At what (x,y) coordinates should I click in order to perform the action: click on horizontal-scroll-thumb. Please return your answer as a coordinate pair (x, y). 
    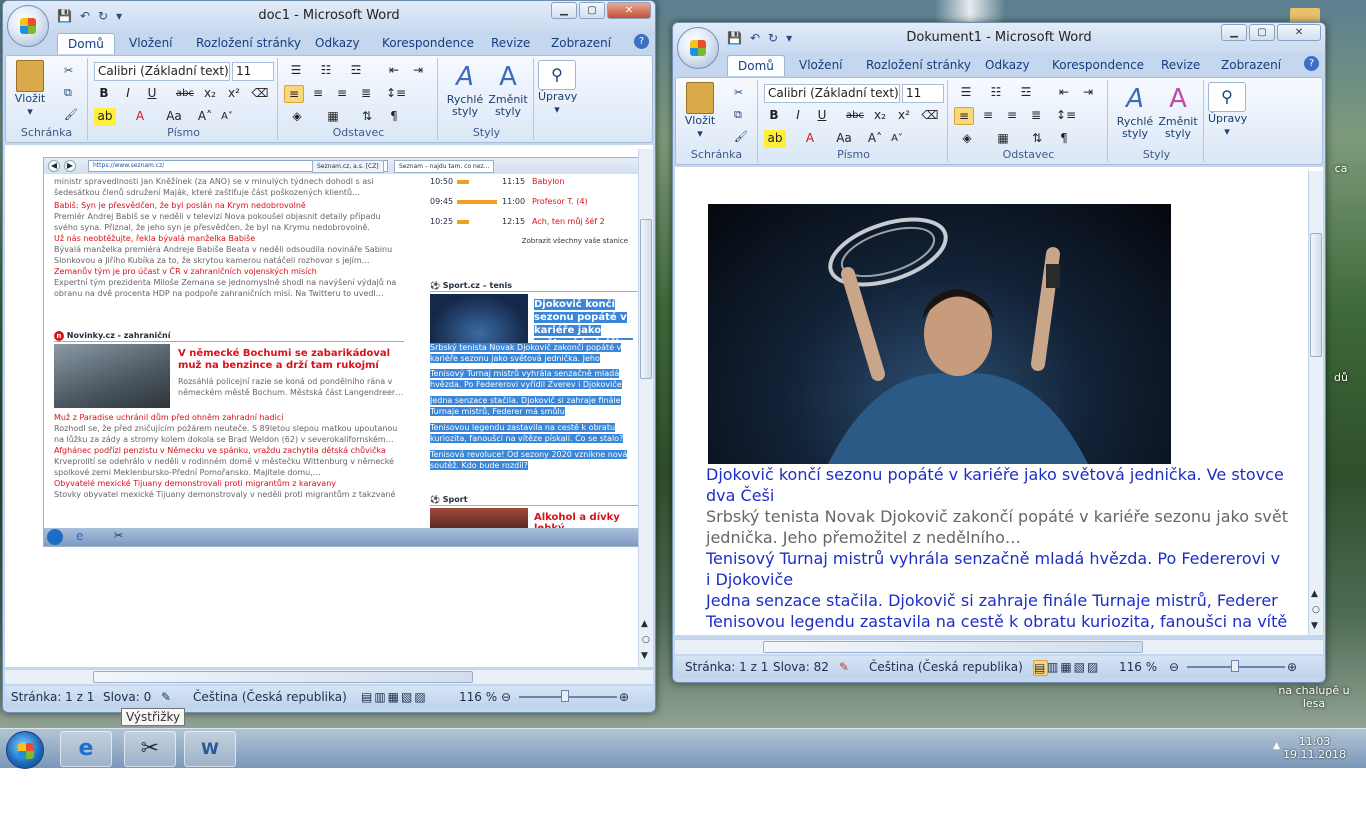
    Looking at the image, I should click on (283, 677).